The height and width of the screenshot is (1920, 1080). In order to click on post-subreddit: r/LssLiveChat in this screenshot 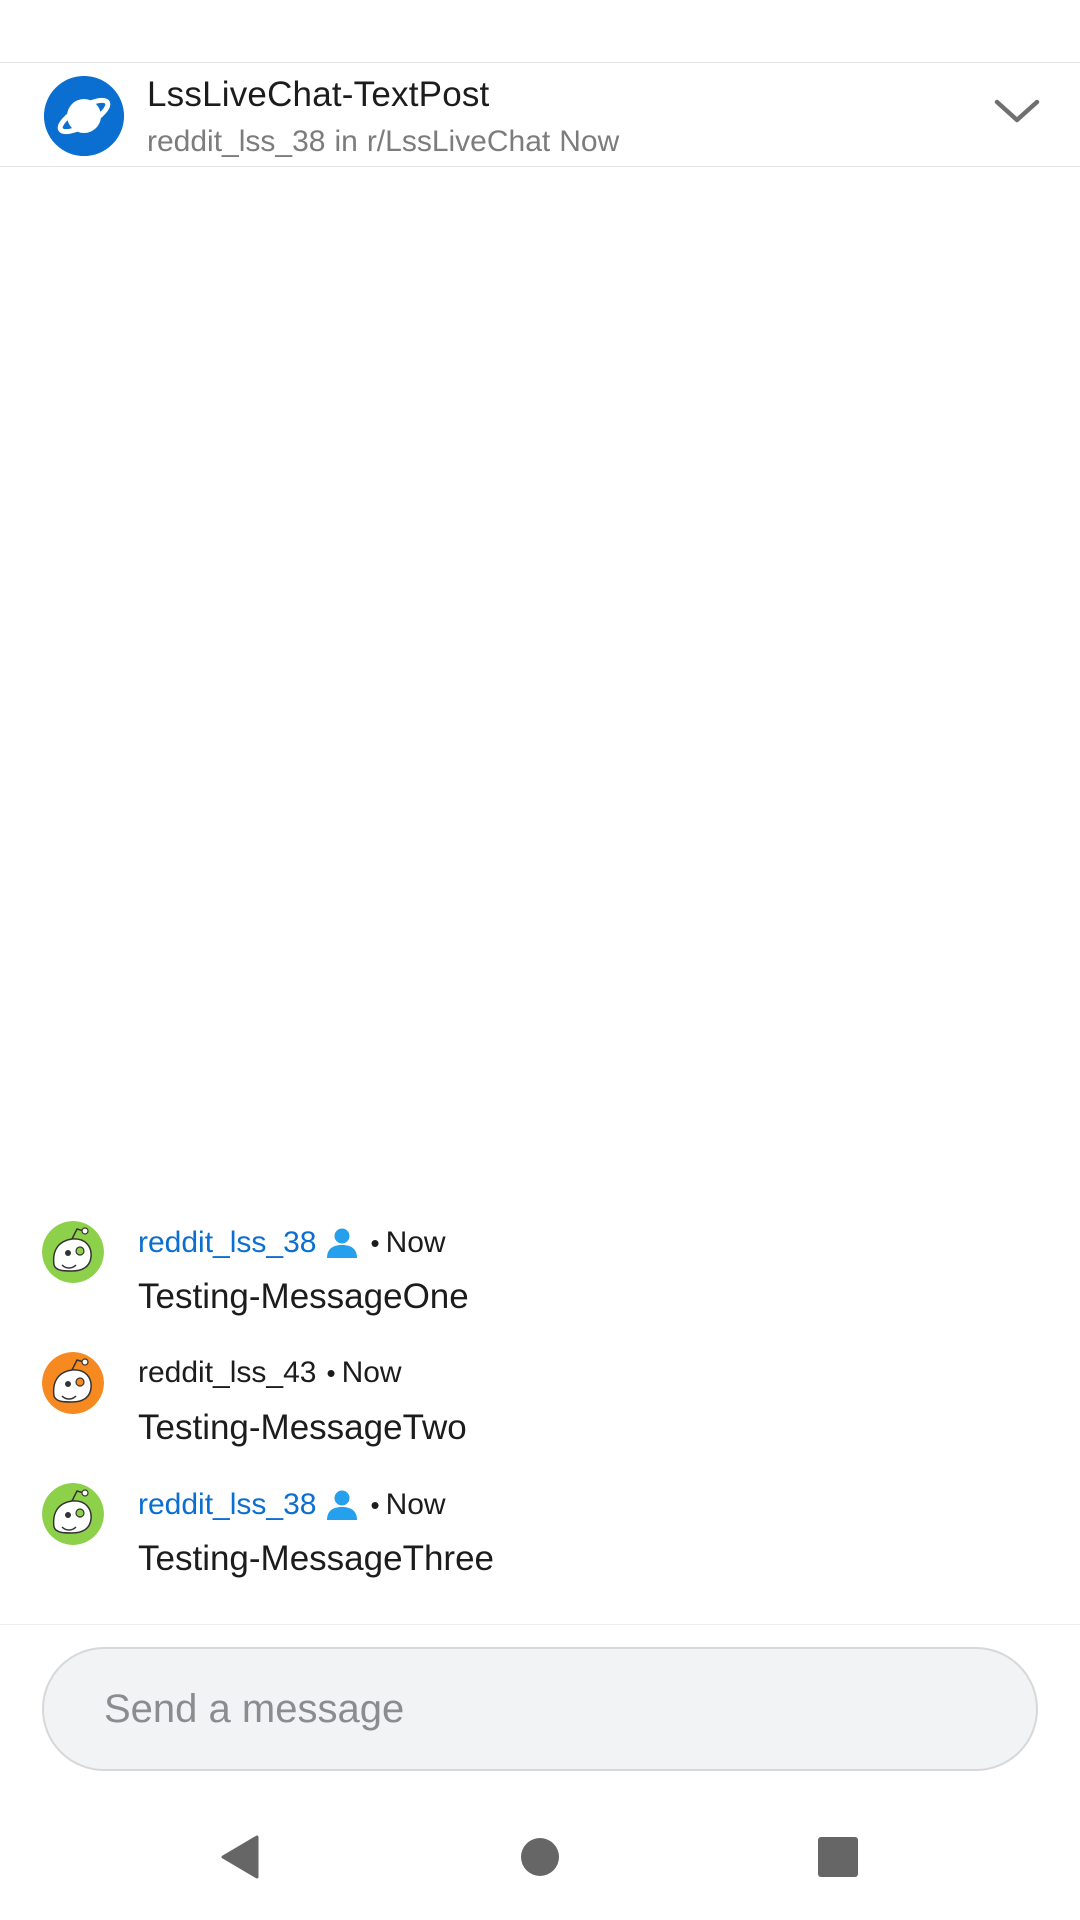, I will do `click(458, 141)`.